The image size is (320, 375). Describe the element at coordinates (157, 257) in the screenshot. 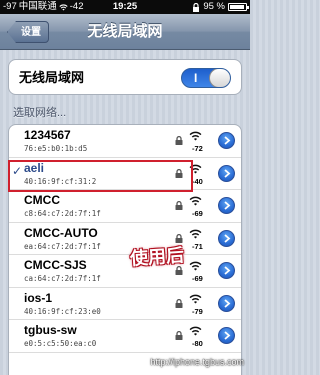

I see `after-use-watermark: 使用后` at that location.